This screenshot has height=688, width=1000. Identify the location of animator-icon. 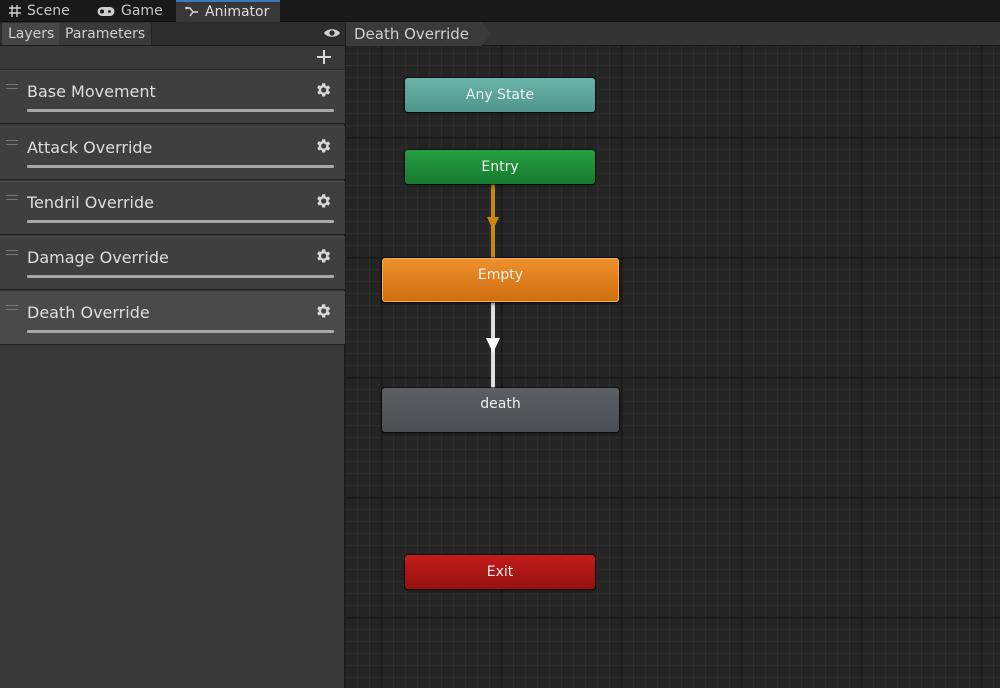
(191, 11).